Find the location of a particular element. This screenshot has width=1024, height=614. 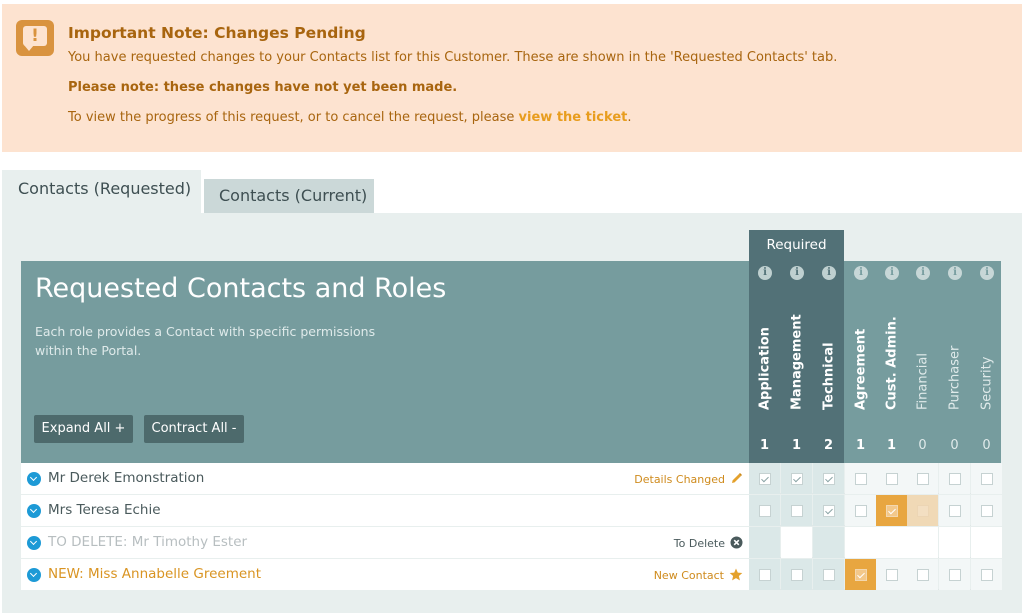

role-column-management: i Management 1 is located at coordinates (796, 362).